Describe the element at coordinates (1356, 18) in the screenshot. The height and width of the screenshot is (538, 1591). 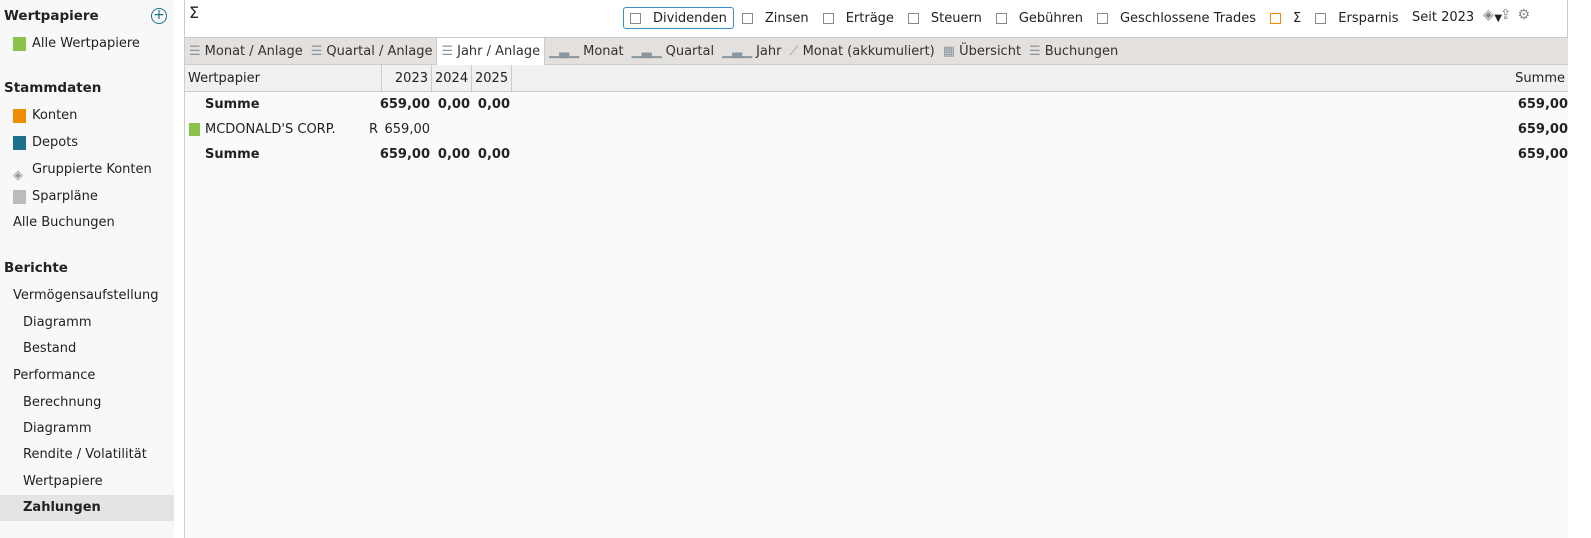
I see `filter-ersparnis: Ersparnis` at that location.